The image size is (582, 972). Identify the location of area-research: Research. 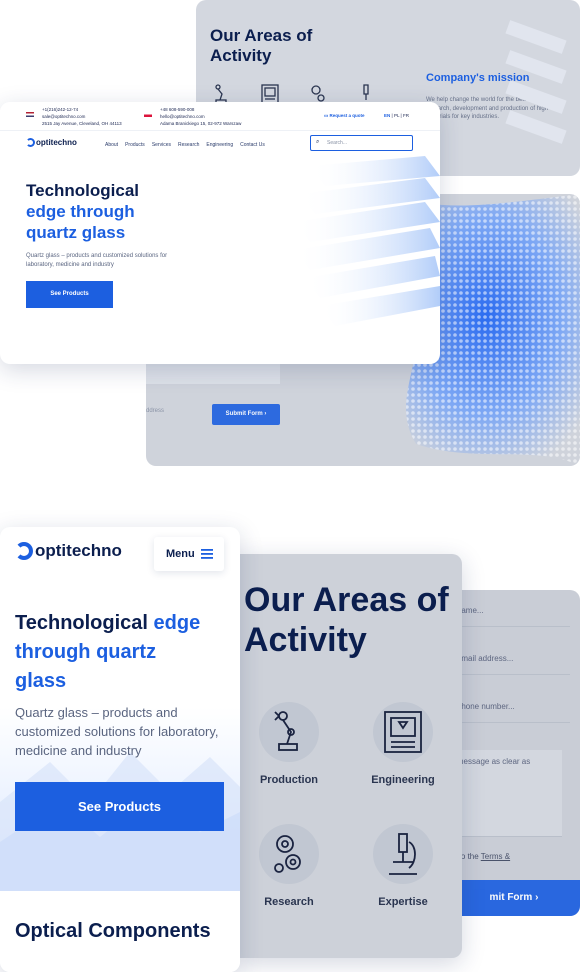
(289, 866).